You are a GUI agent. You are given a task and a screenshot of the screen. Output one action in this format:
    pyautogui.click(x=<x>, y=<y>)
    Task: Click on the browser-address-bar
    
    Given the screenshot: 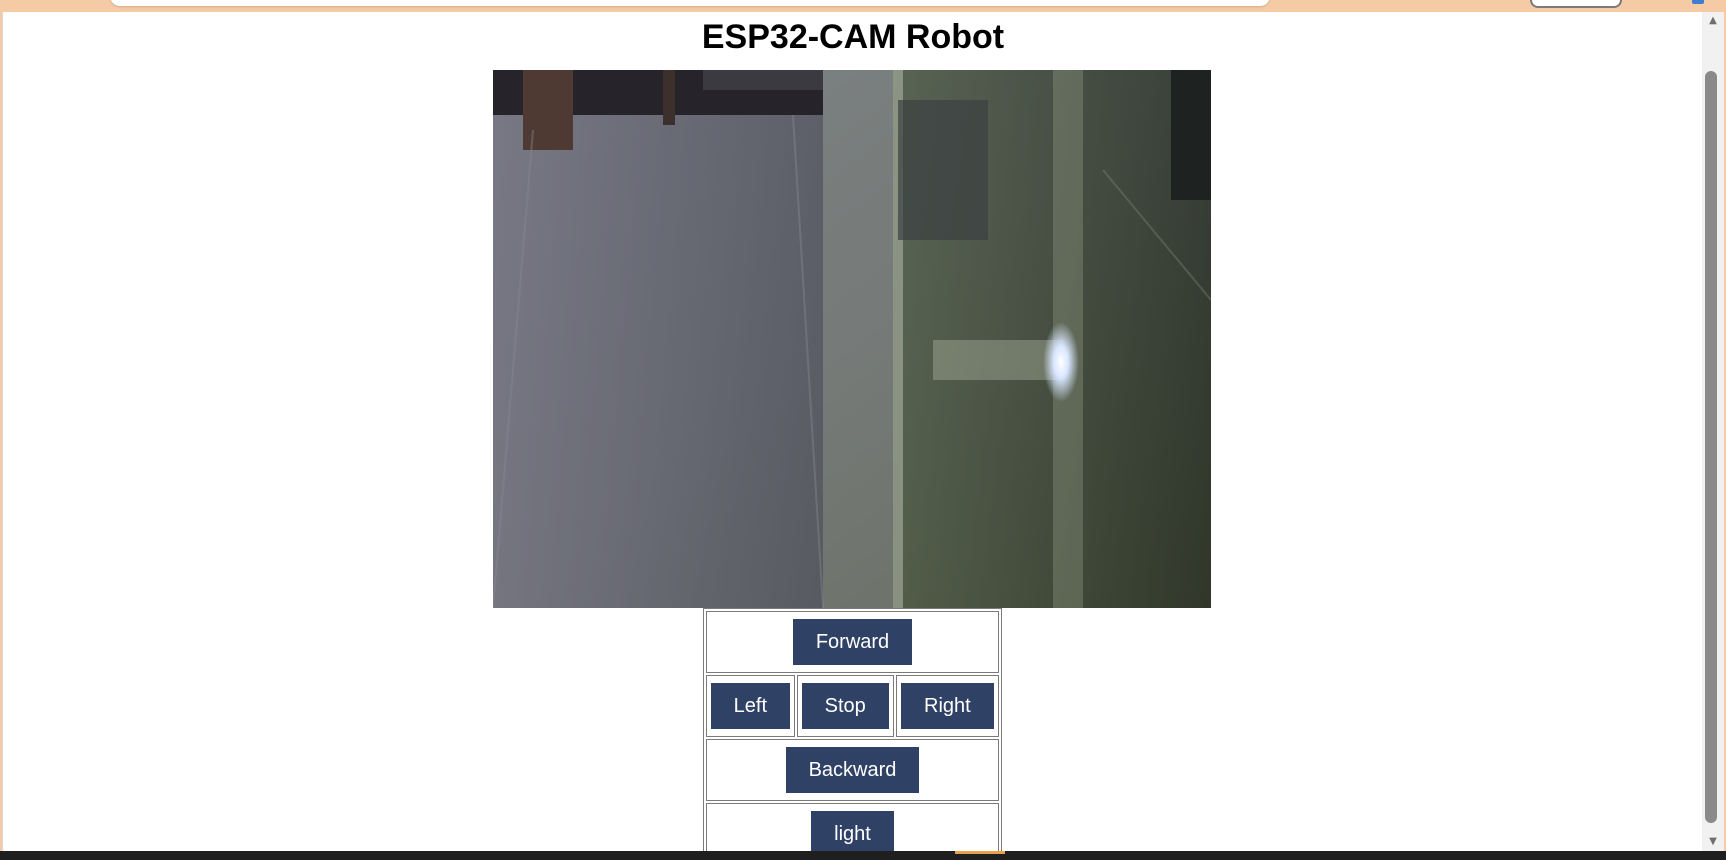 What is the action you would take?
    pyautogui.click(x=690, y=3)
    